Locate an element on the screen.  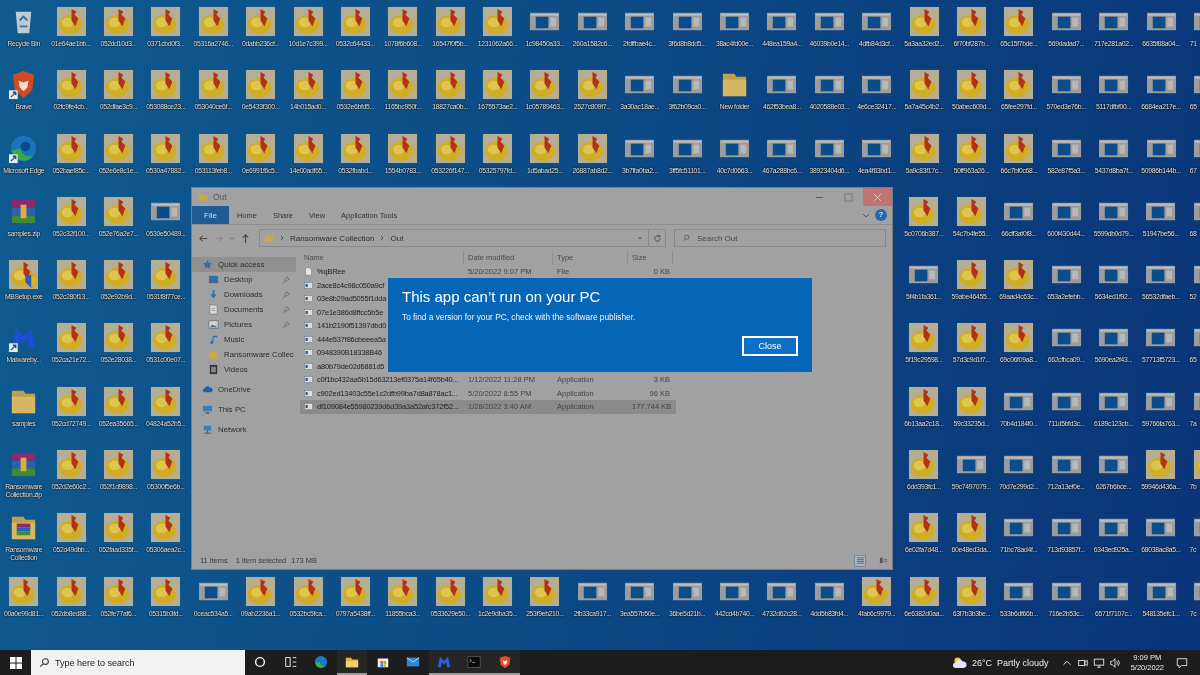
close-icon is located at coordinates (877, 197).